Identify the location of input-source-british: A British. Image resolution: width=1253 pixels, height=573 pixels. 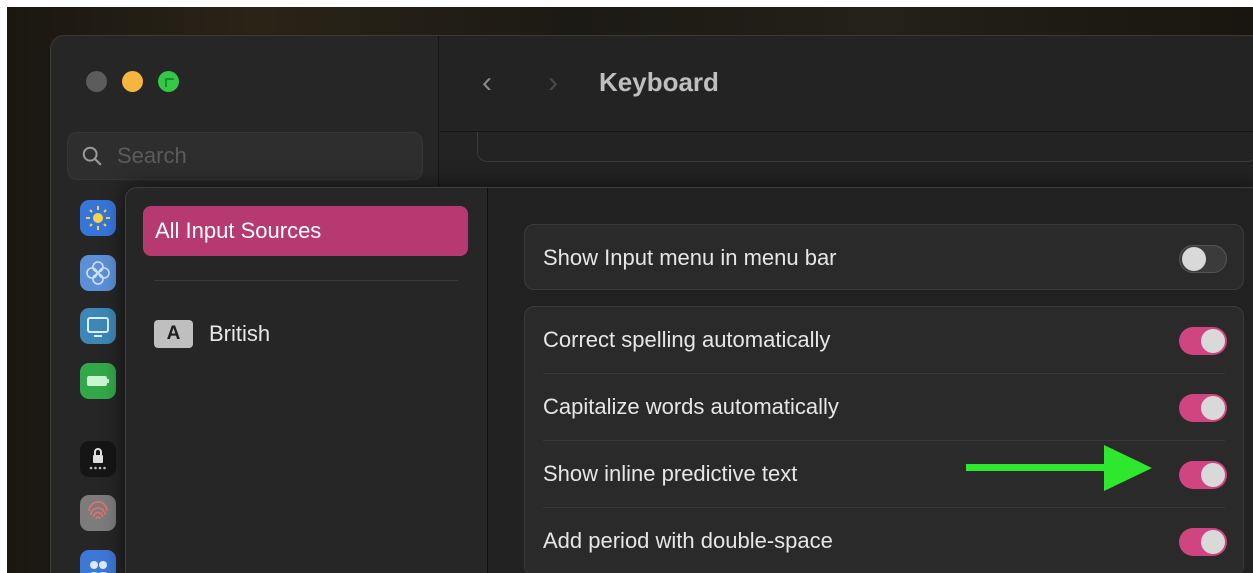
(212, 334).